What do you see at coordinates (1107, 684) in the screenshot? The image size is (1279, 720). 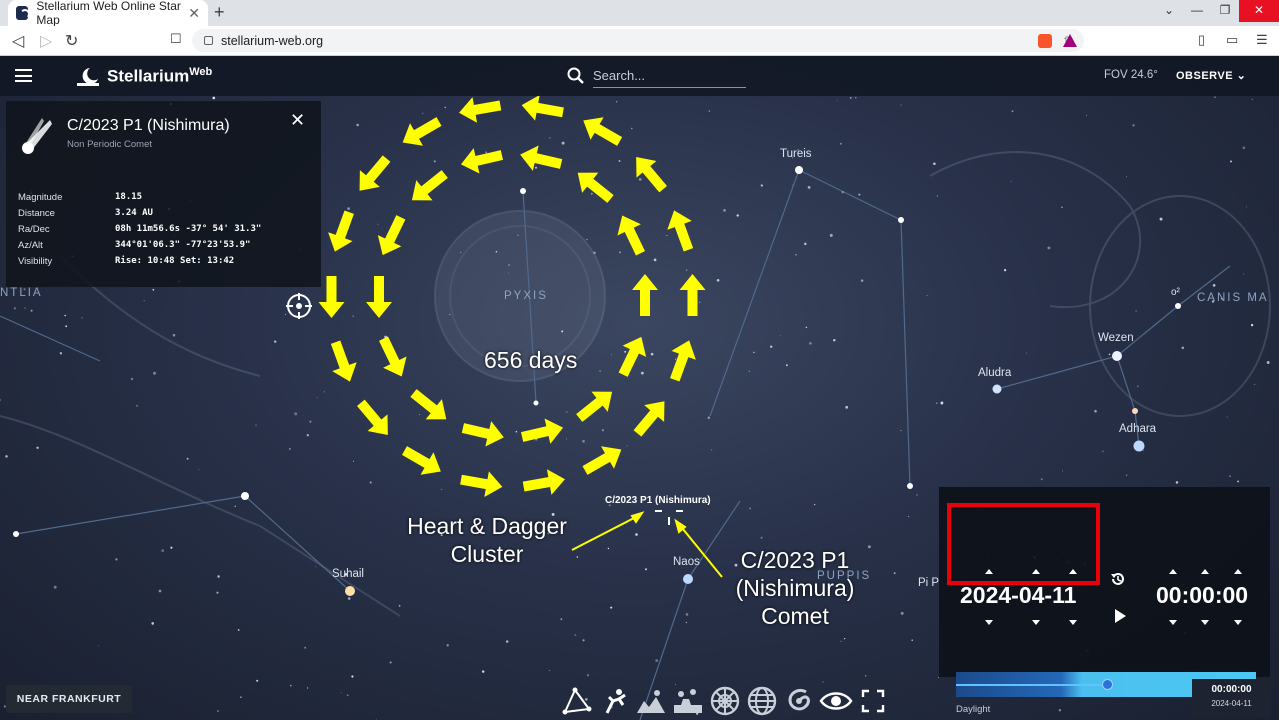 I see `time-slider-knob` at bounding box center [1107, 684].